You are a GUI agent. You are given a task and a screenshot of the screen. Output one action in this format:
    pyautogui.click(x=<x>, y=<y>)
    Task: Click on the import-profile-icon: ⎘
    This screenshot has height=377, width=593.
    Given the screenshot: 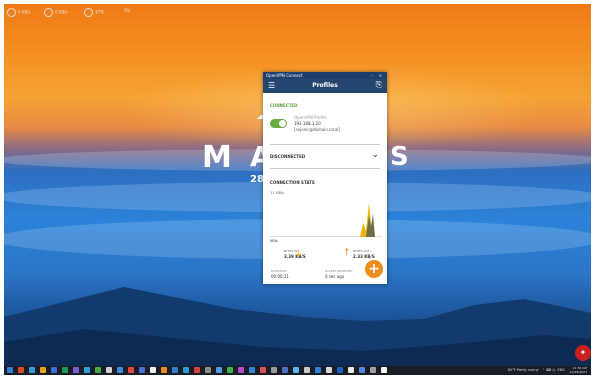 What is the action you would take?
    pyautogui.click(x=379, y=85)
    